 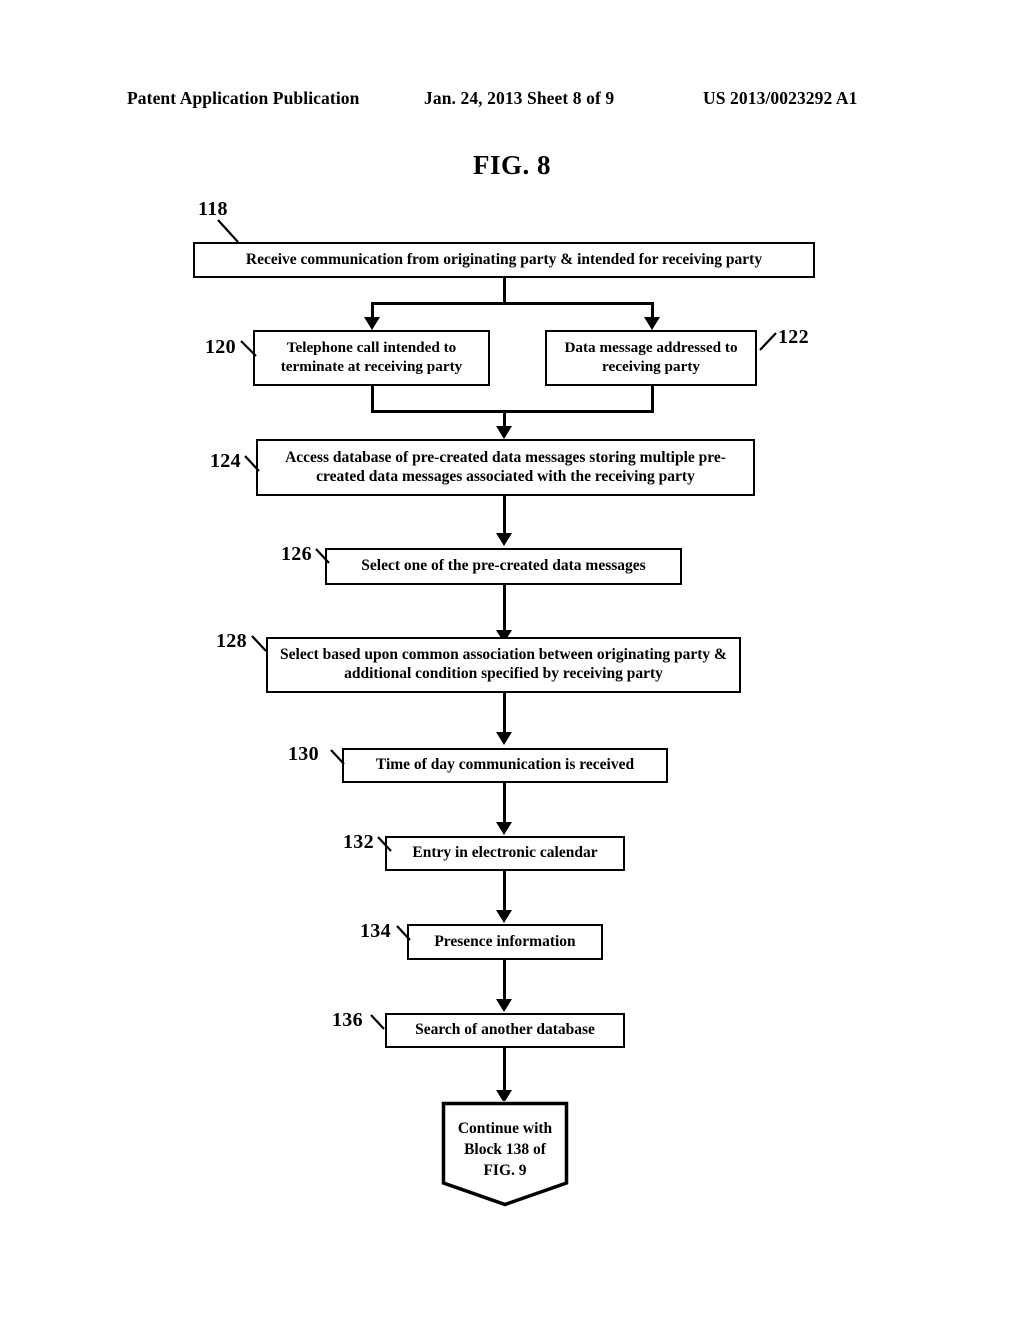 I want to click on process-box-134: Presence information, so click(x=505, y=942).